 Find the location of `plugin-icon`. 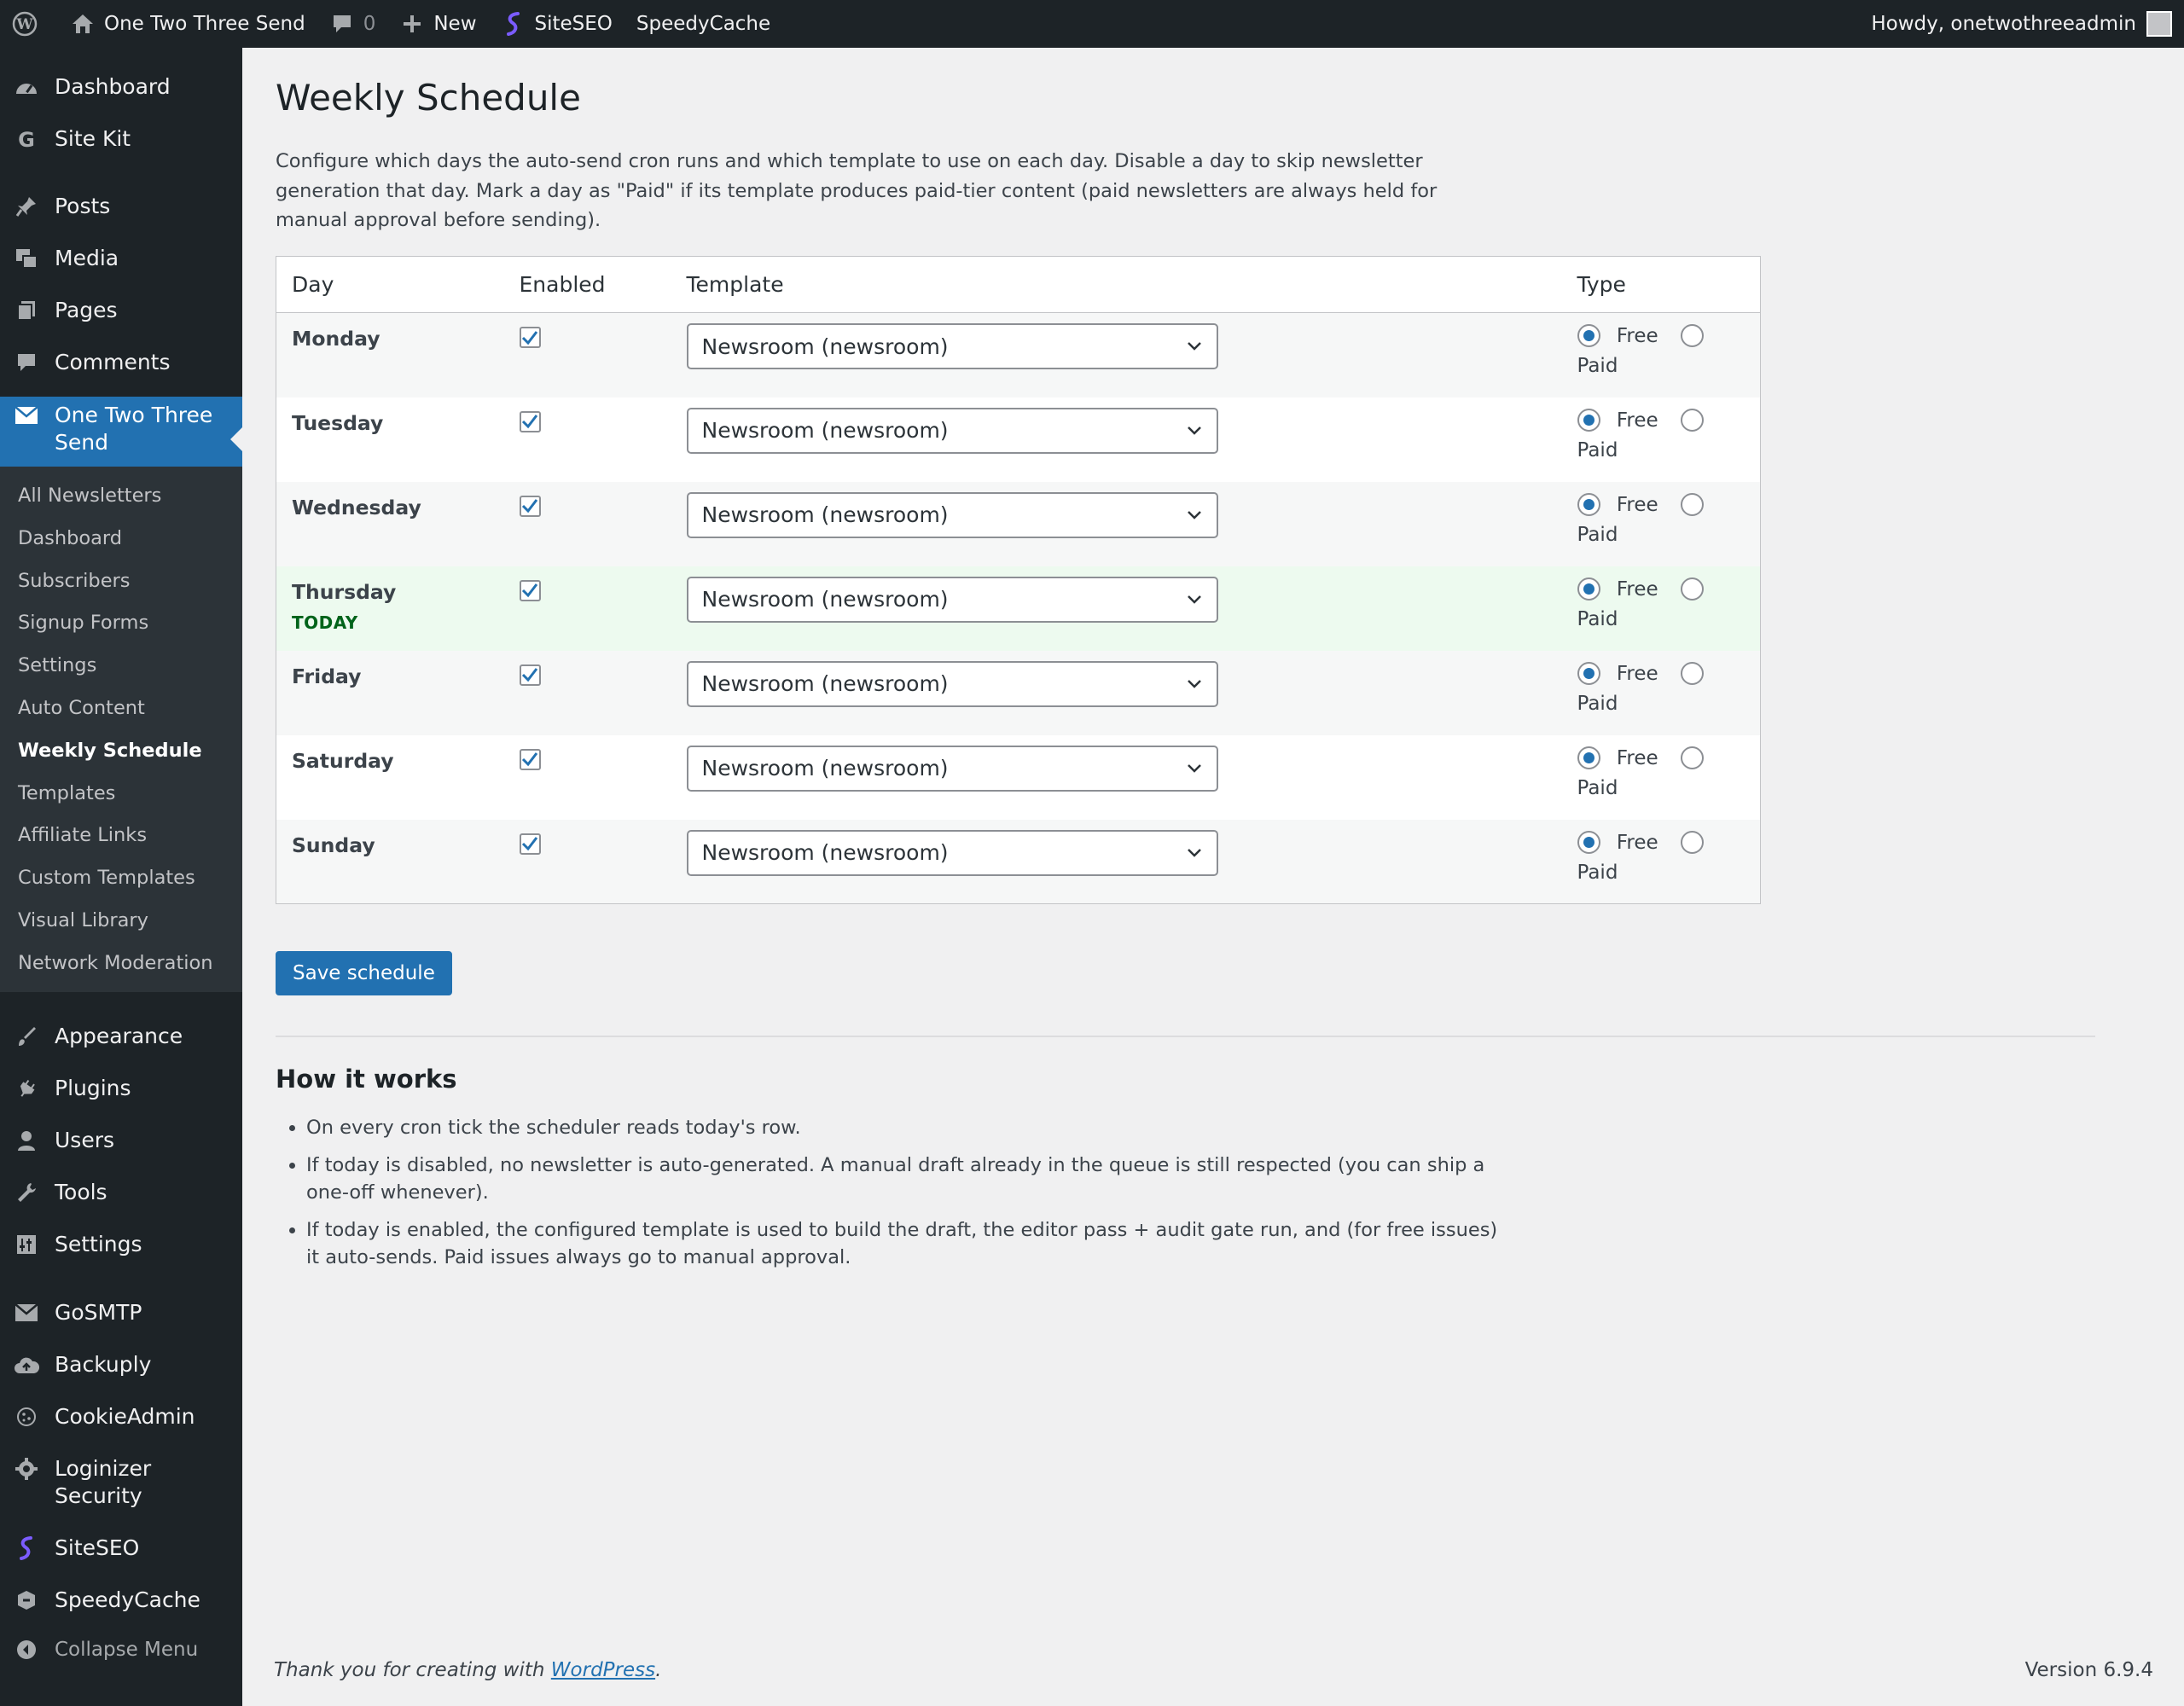

plugin-icon is located at coordinates (26, 1088).